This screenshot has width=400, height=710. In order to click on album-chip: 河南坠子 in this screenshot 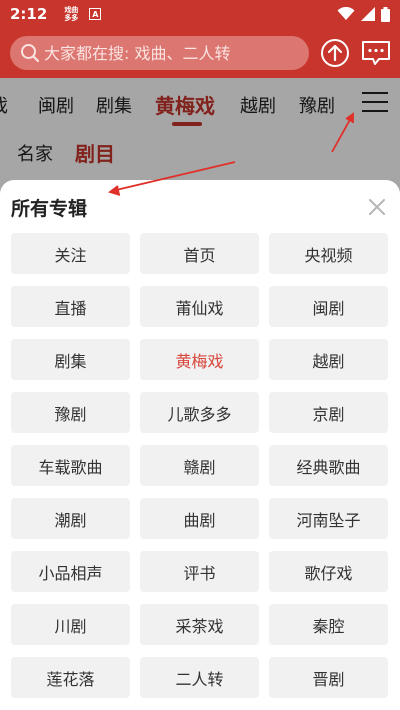, I will do `click(328, 518)`.